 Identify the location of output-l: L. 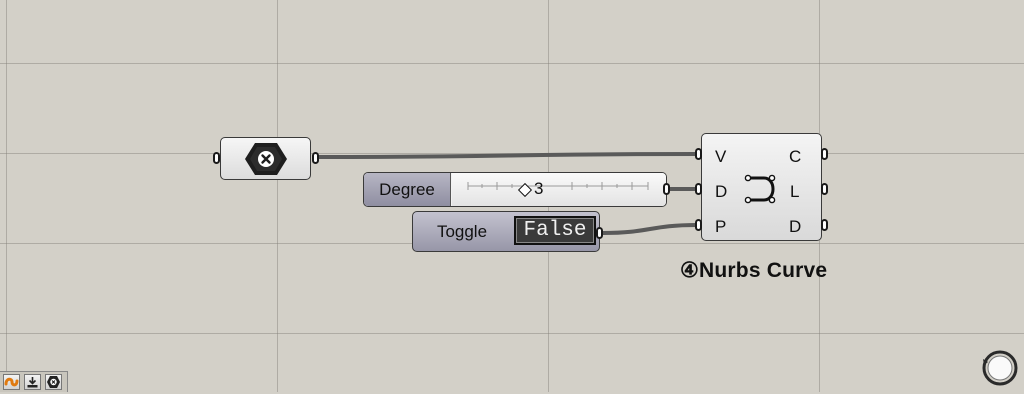
(795, 191).